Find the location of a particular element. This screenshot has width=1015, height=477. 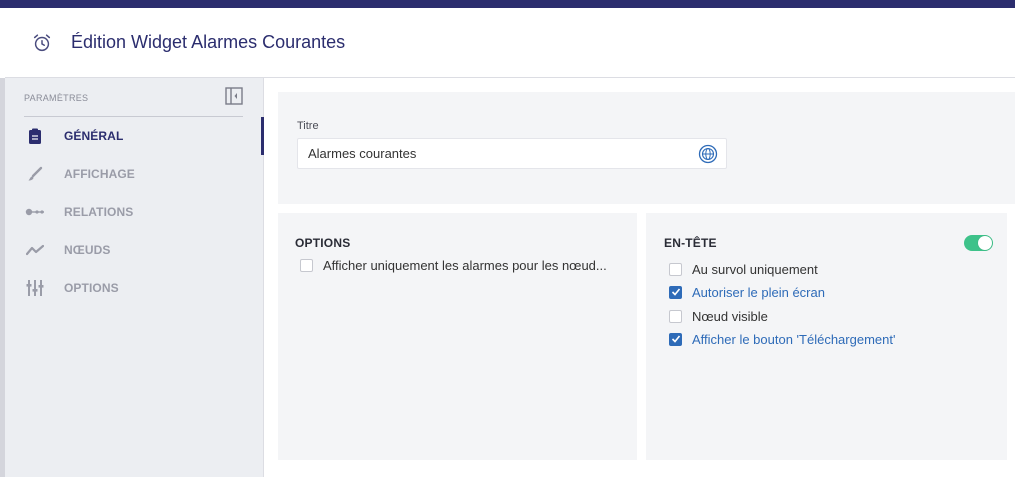

dialog-header: Édition Widget Alarmes Courantes is located at coordinates (510, 43).